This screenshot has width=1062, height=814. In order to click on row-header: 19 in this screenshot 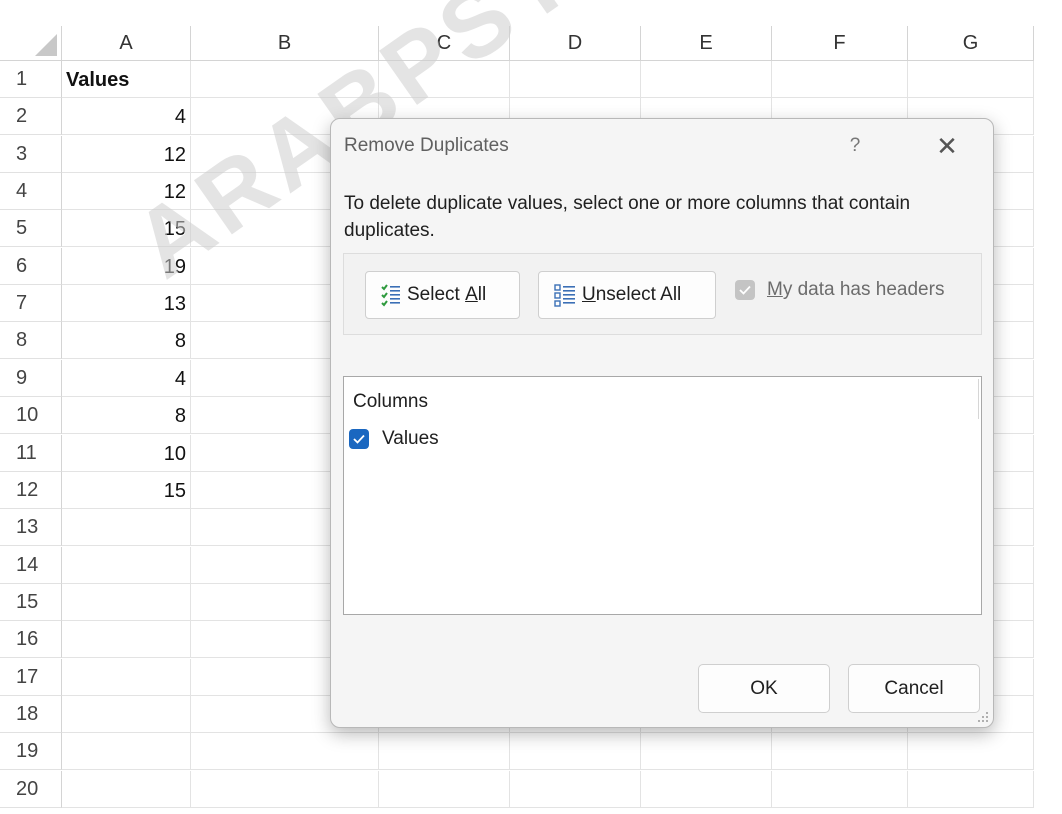, I will do `click(31, 751)`.